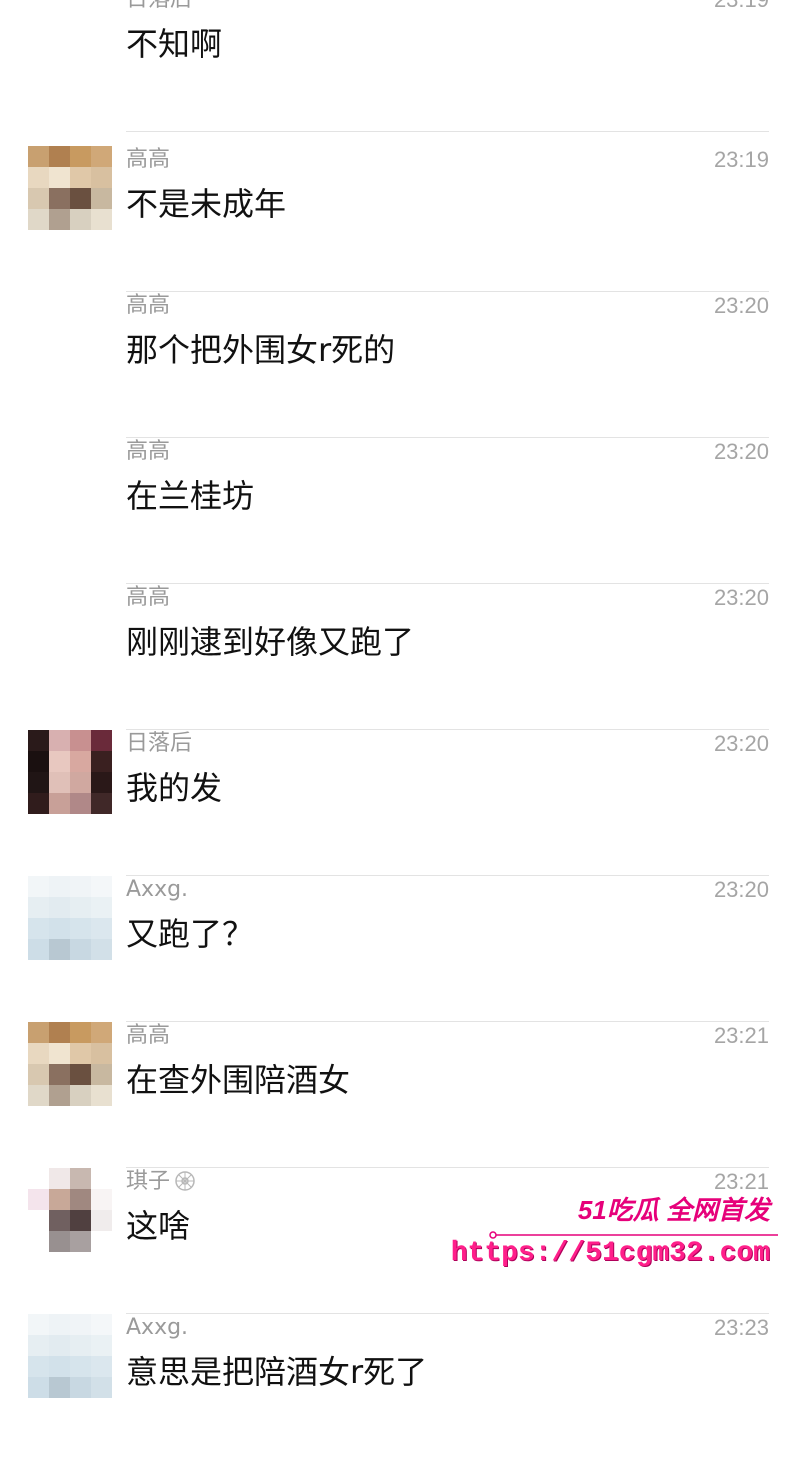 The width and height of the screenshot is (800, 1460). What do you see at coordinates (148, 1181) in the screenshot?
I see `sender-name-text: 琪子` at bounding box center [148, 1181].